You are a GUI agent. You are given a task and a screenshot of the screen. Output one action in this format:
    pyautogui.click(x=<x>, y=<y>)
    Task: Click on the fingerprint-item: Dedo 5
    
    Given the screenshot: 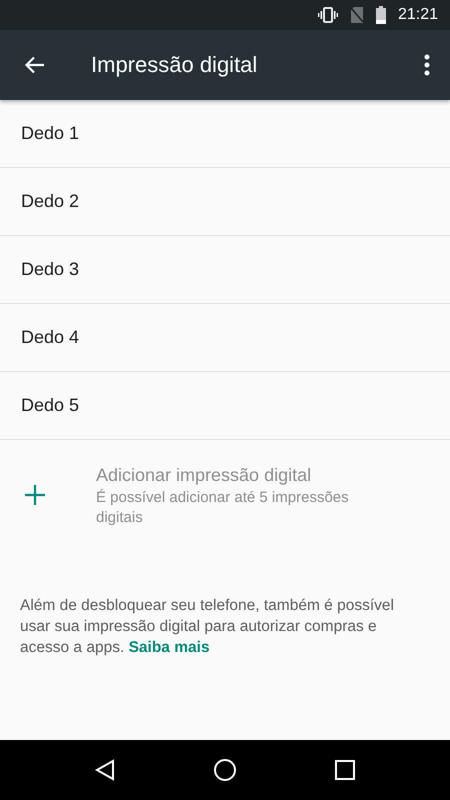 What is the action you would take?
    pyautogui.click(x=225, y=406)
    